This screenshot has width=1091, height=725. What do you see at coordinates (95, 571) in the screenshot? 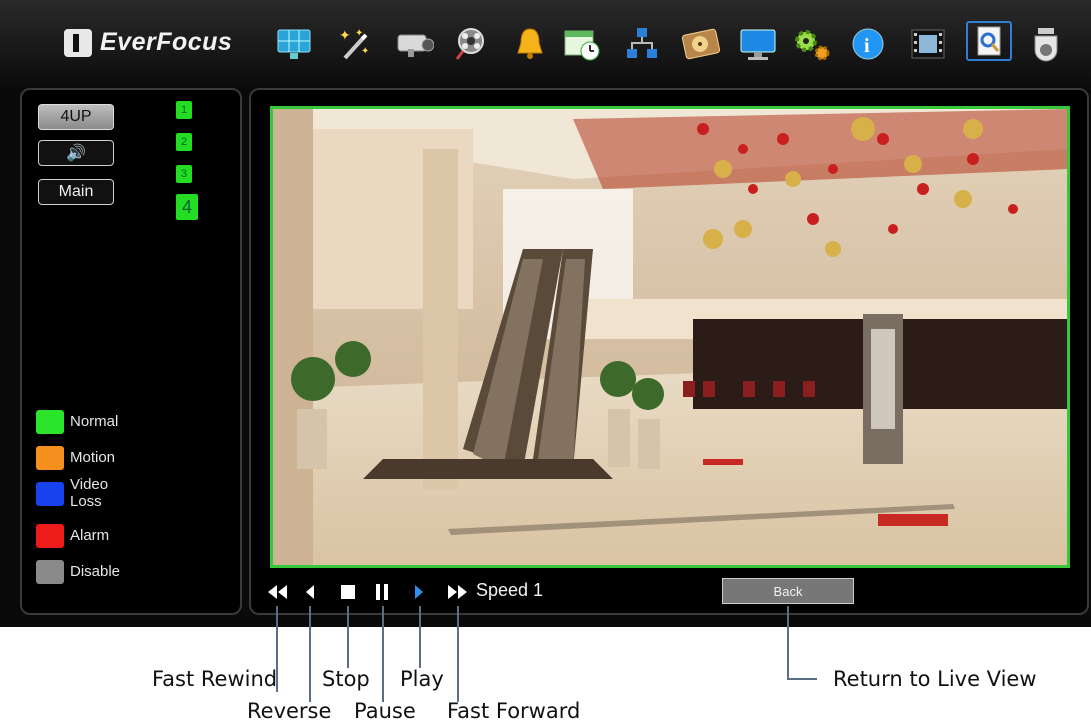
I see `legend-label: Disable` at bounding box center [95, 571].